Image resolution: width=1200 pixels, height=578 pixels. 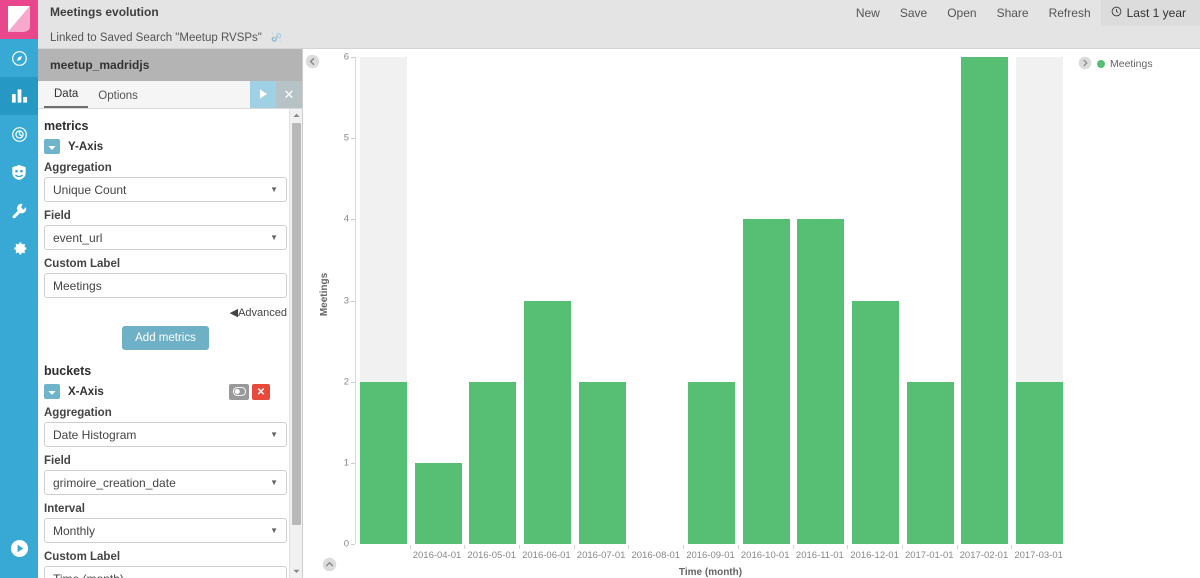 I want to click on y-axis-tick-label: 0, so click(x=346, y=544).